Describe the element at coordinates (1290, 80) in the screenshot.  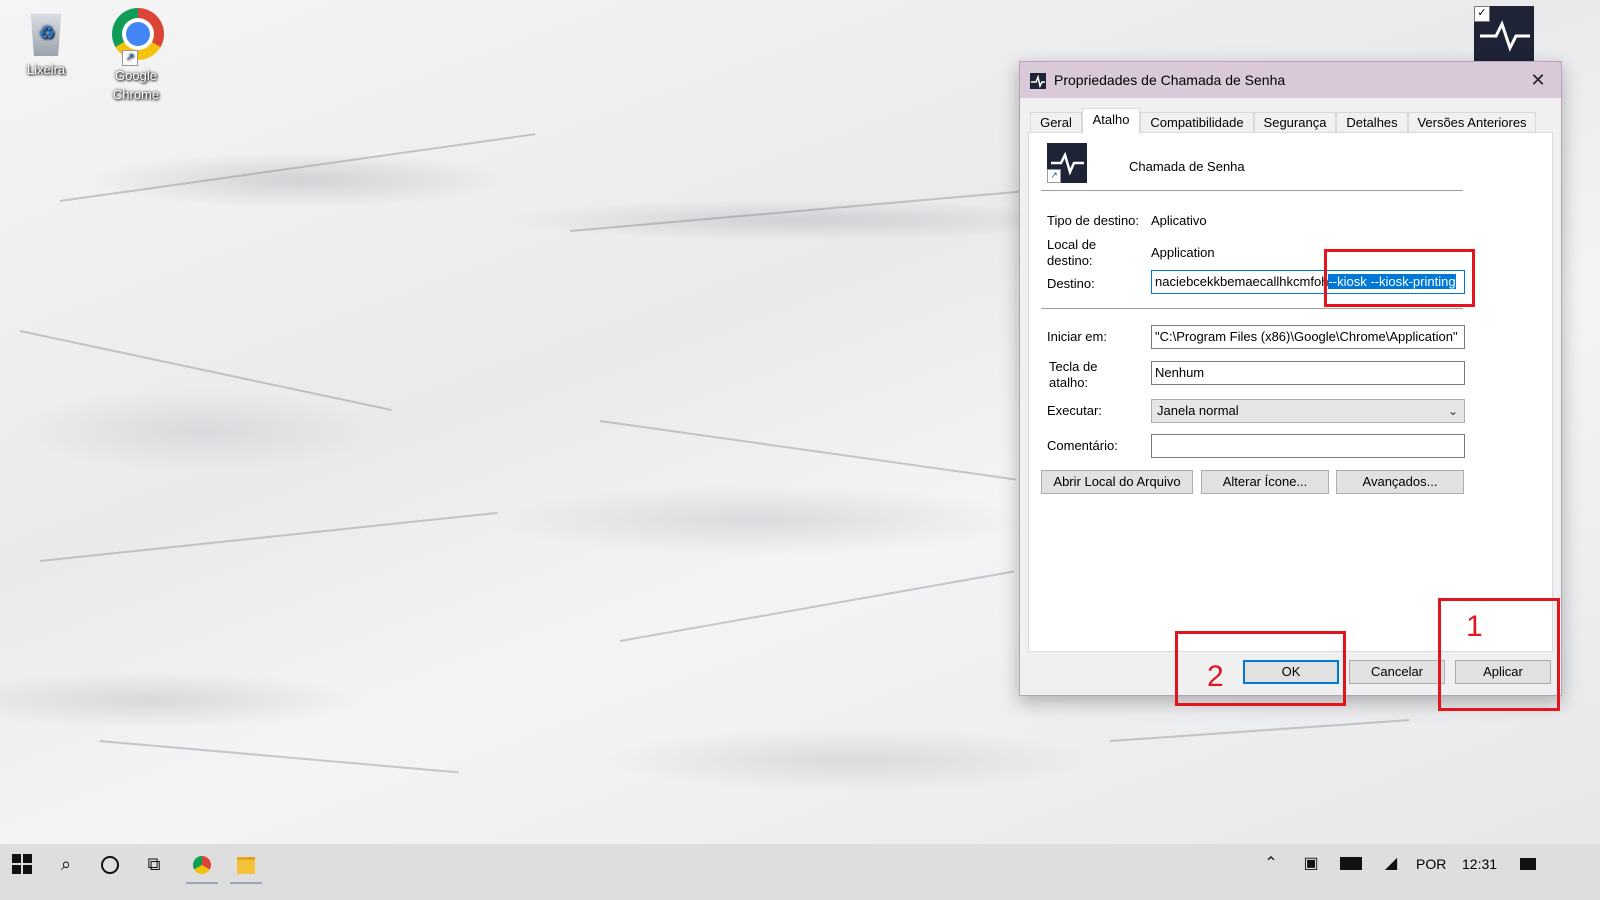
I see `title-bar: Propriedades de Chamada de Senha ✕` at that location.